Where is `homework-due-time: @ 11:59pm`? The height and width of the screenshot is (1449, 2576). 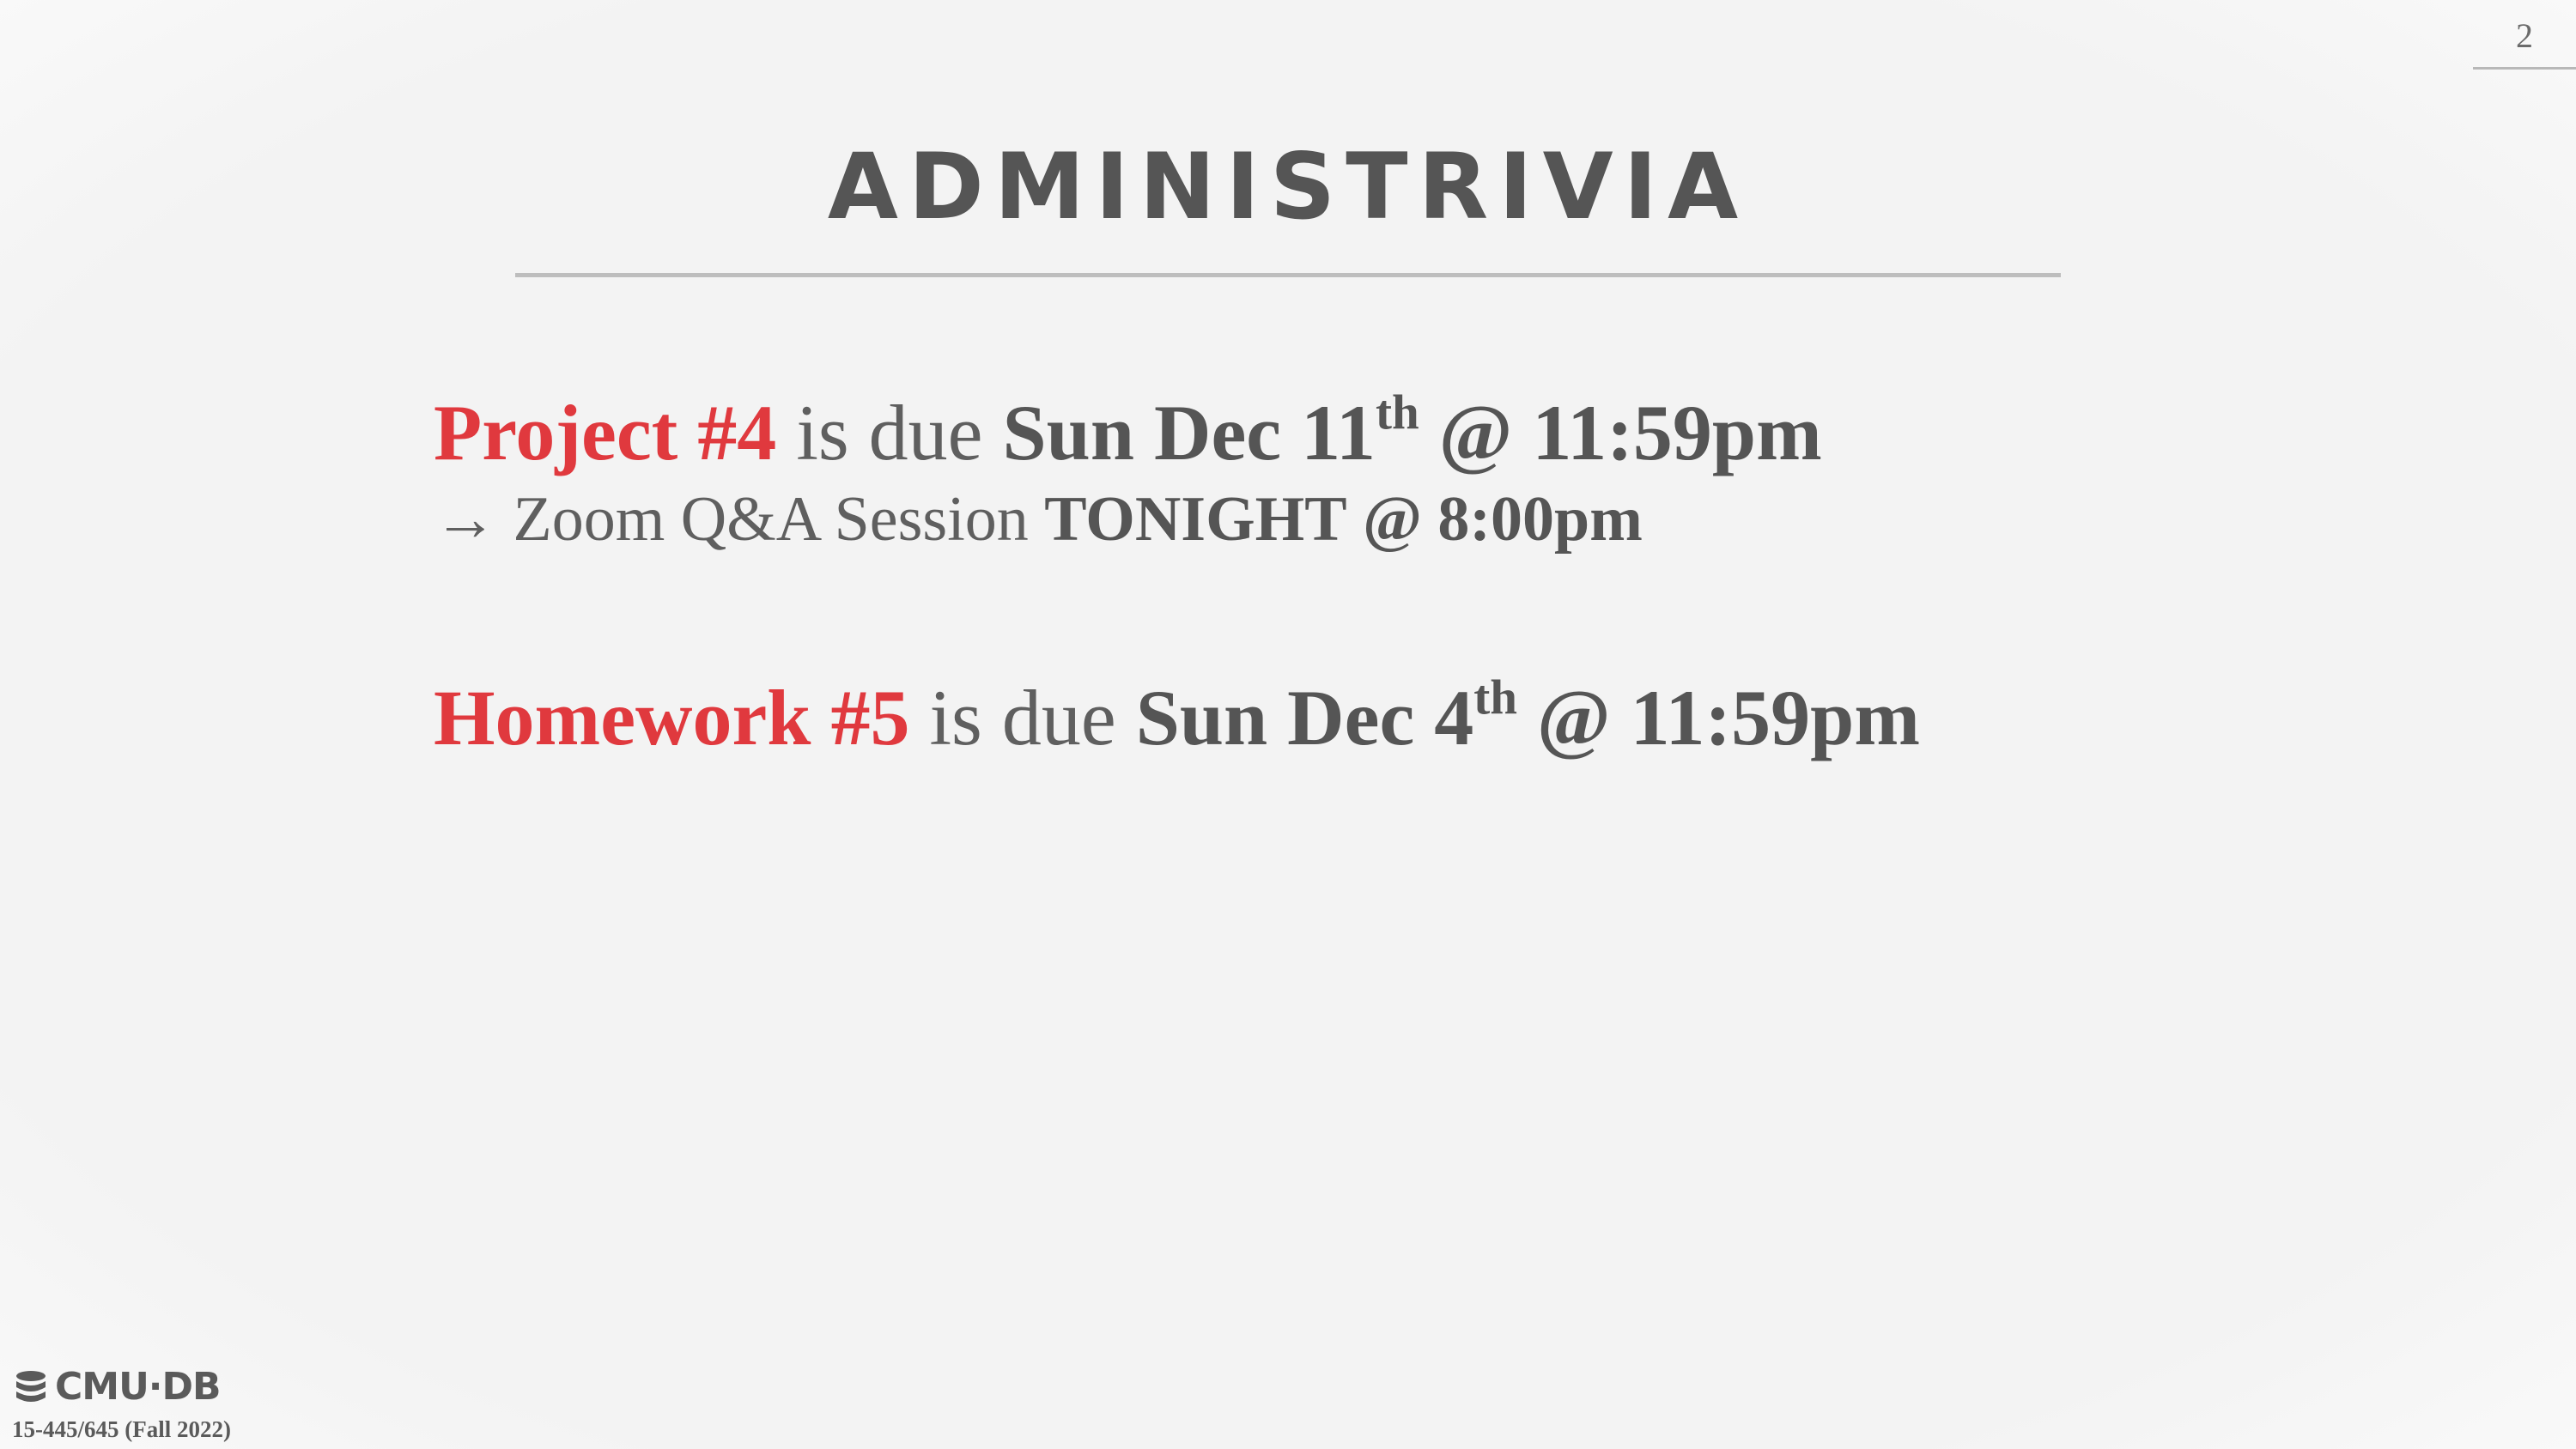
homework-due-time: @ 11:59pm is located at coordinates (1729, 717).